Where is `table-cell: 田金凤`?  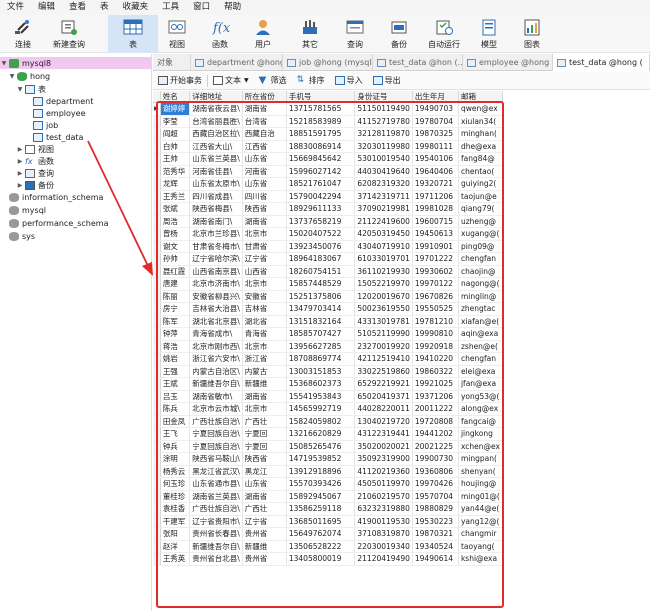
table-cell: 田金凤 is located at coordinates (175, 421).